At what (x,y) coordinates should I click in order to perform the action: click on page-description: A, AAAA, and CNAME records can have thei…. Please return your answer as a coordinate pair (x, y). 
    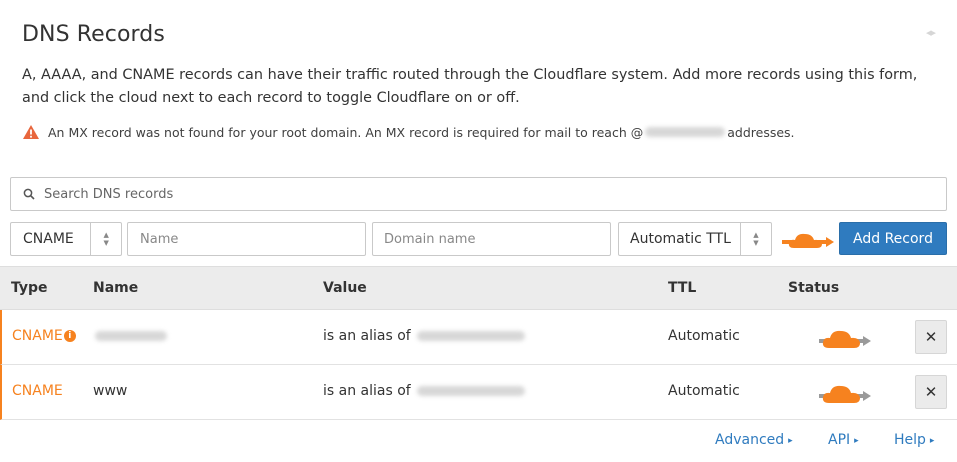
    Looking at the image, I should click on (470, 86).